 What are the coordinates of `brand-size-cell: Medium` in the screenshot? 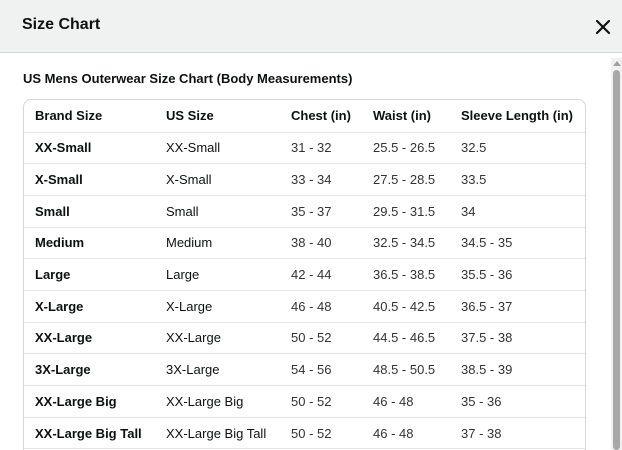 It's located at (89, 243).